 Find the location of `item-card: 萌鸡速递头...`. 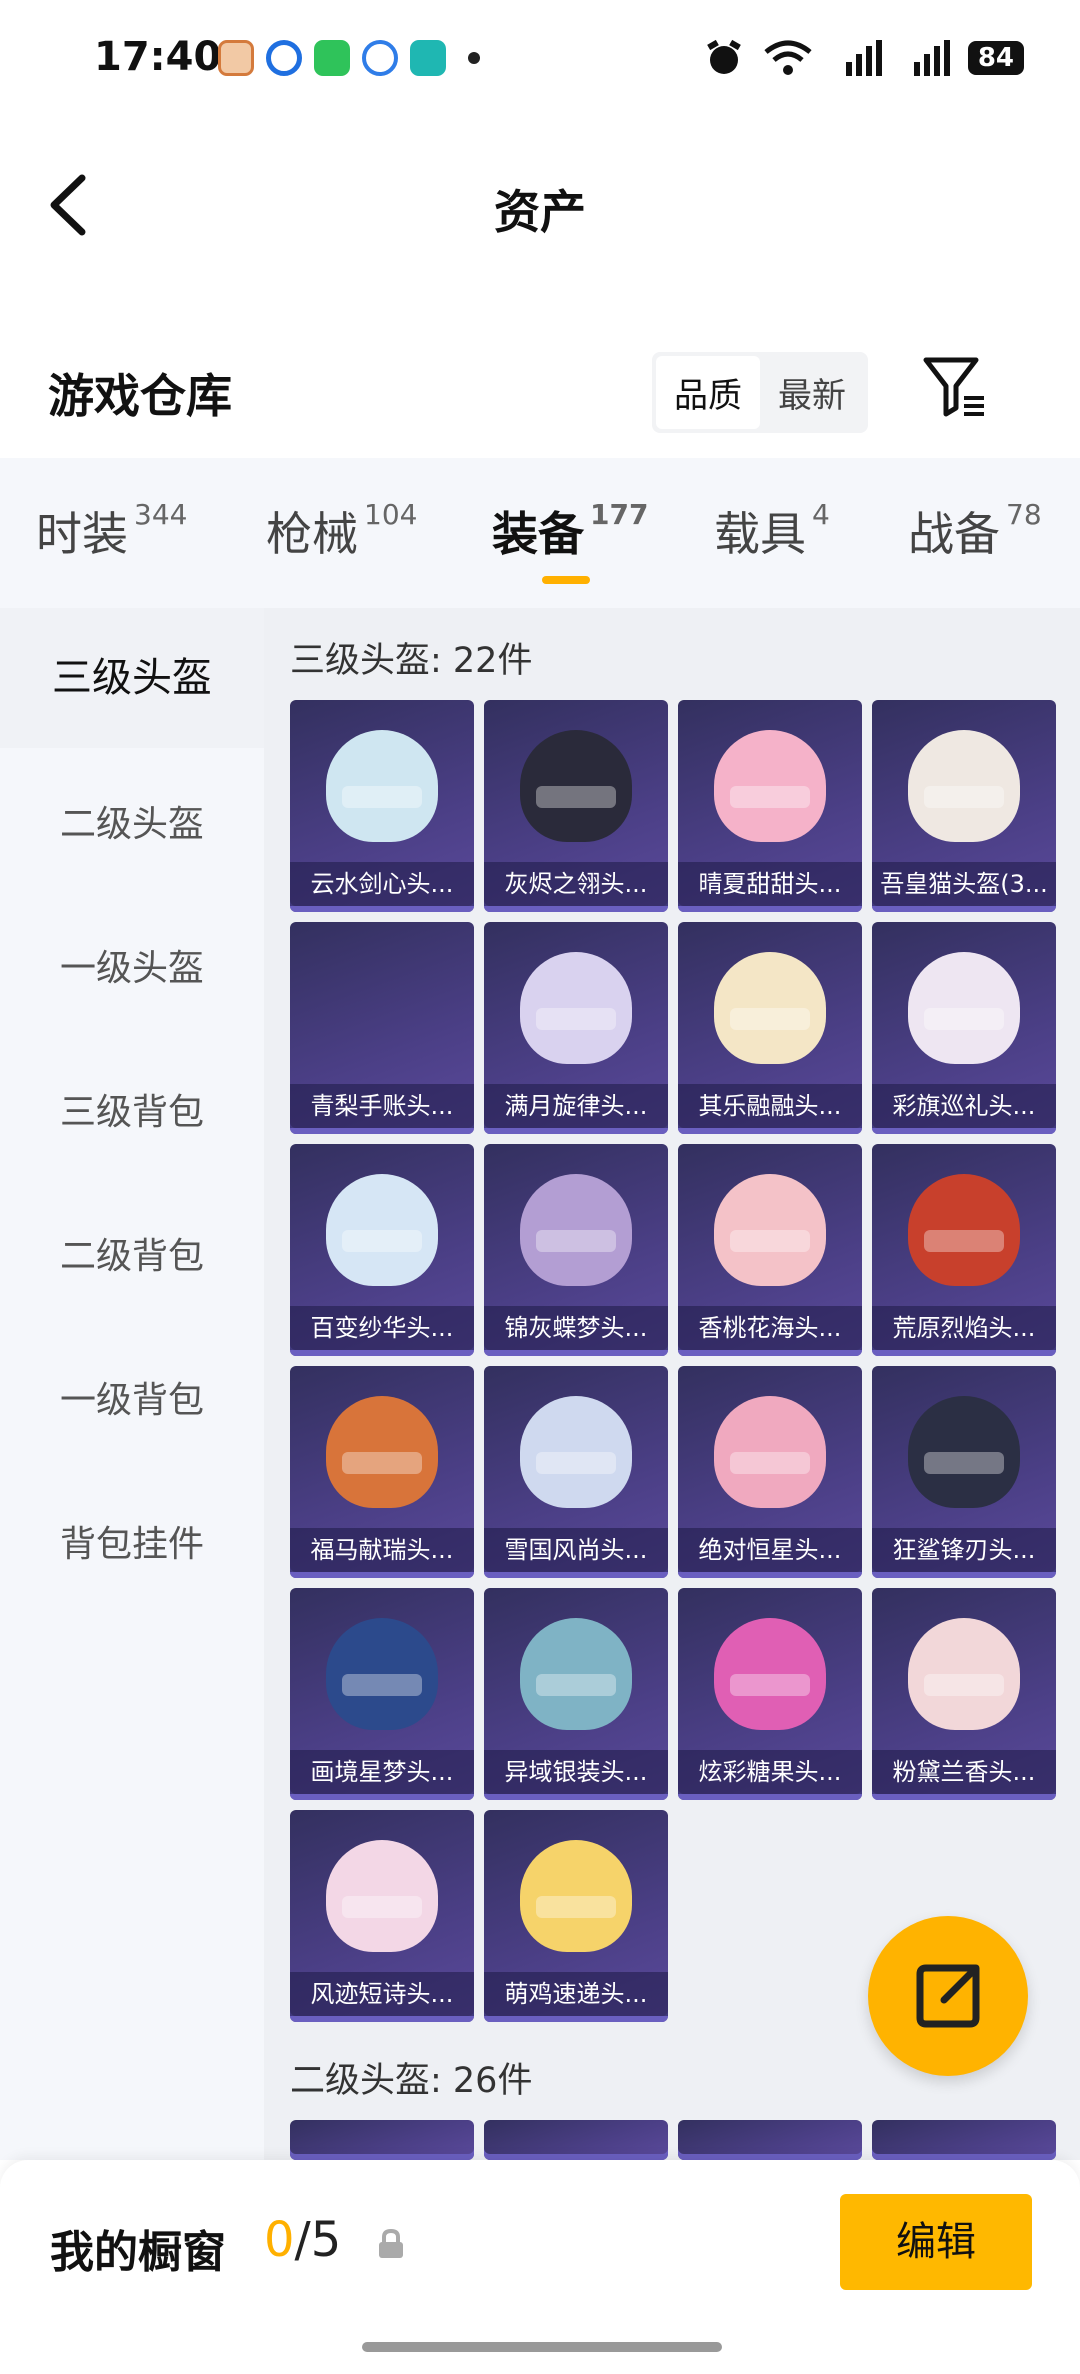

item-card: 萌鸡速递头... is located at coordinates (576, 1916).